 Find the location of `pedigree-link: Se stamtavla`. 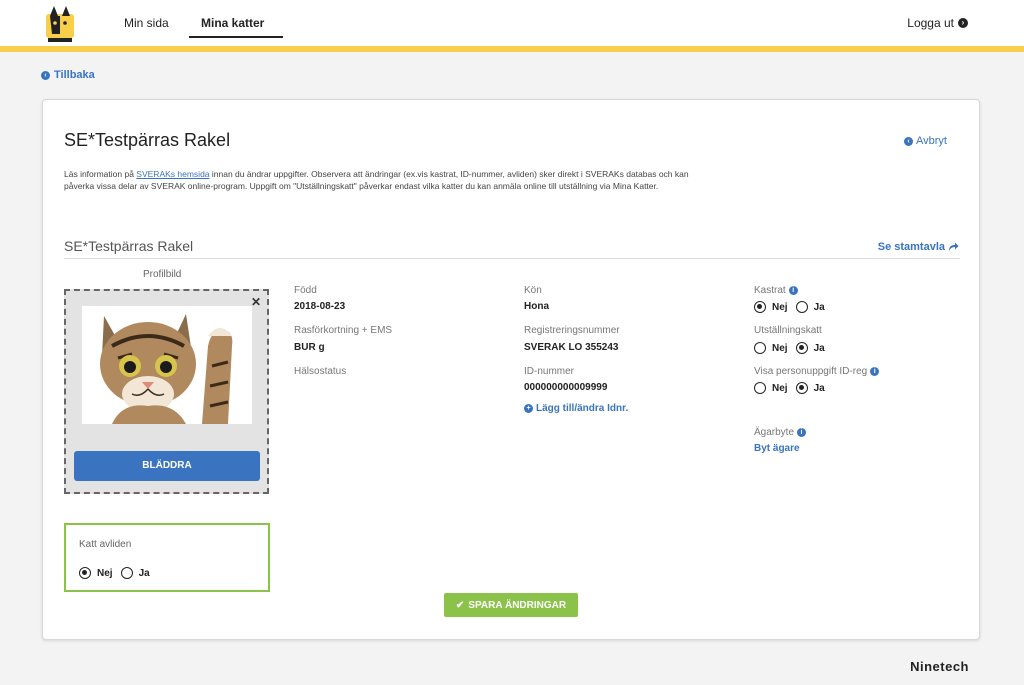

pedigree-link: Se stamtavla is located at coordinates (918, 247).